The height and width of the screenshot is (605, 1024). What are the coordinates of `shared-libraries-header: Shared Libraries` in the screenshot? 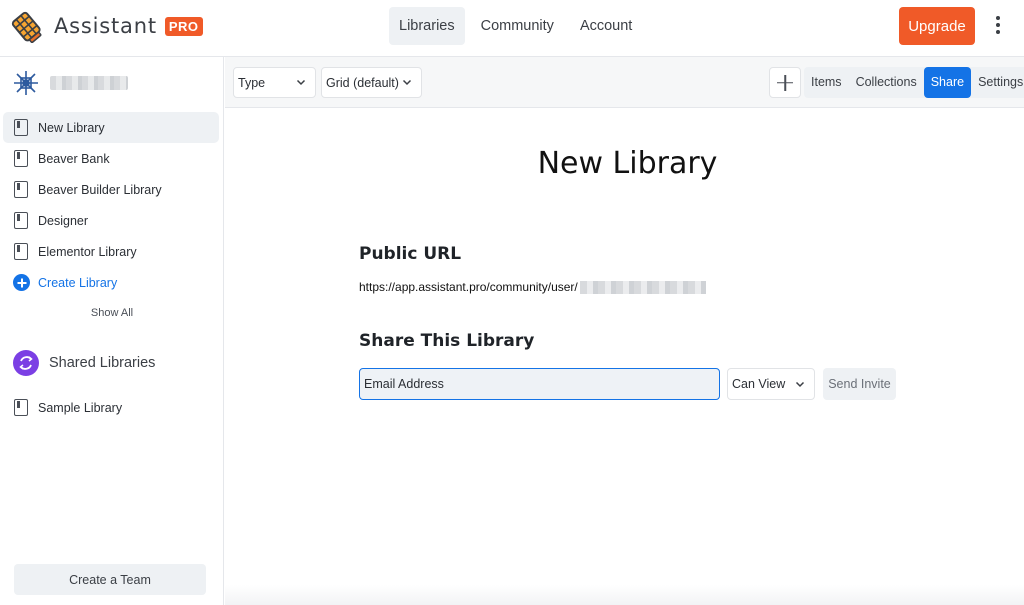 It's located at (83, 363).